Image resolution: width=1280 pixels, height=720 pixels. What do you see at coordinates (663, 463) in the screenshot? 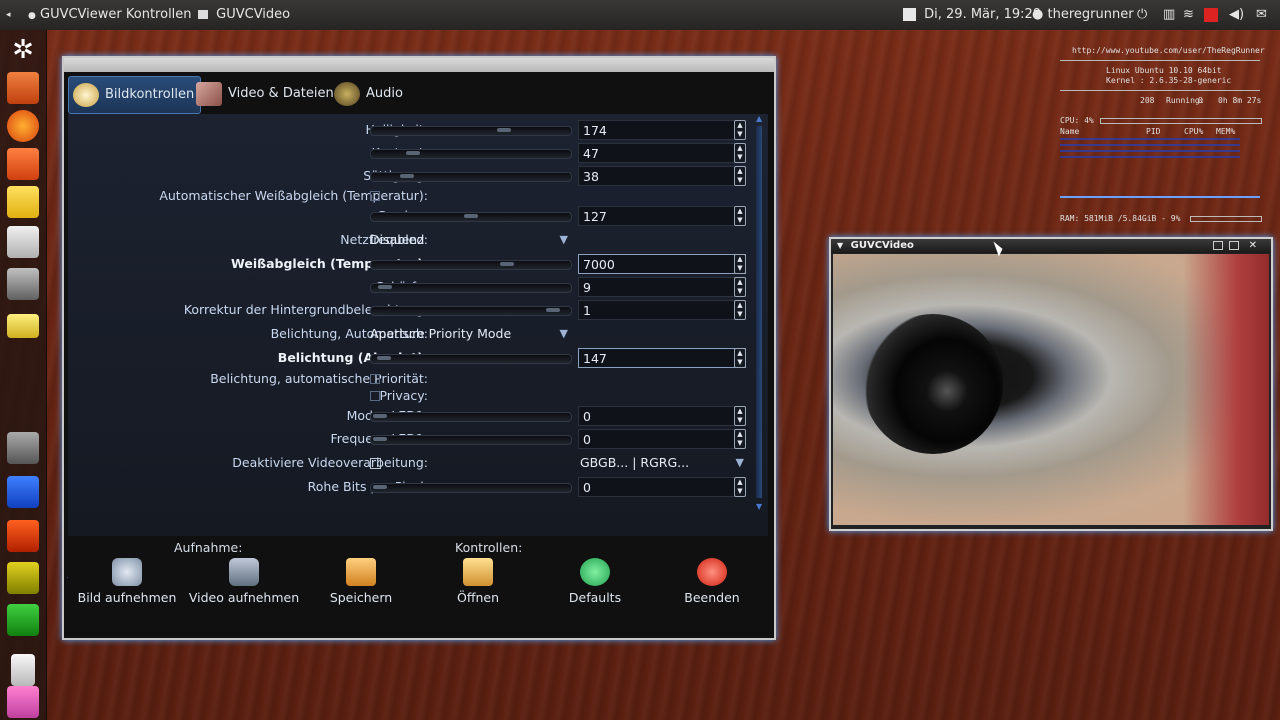
I see `dropdown: GBGB... | RGRG... ▼` at bounding box center [663, 463].